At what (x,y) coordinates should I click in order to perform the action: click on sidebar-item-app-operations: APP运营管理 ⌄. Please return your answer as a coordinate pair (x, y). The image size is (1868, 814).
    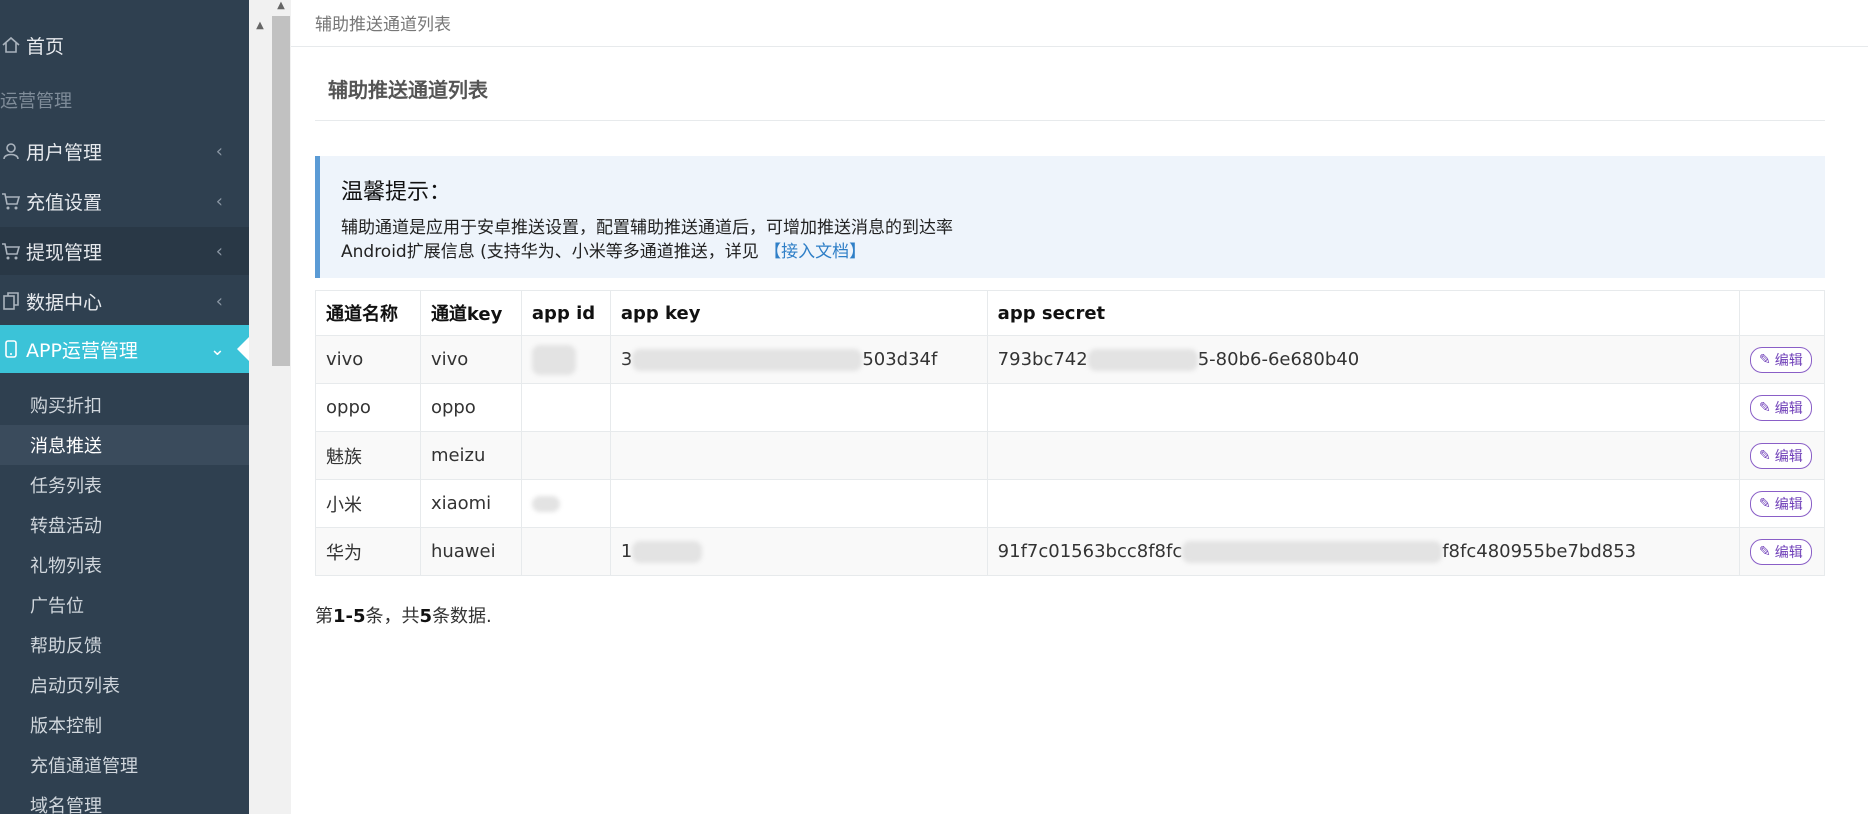
    Looking at the image, I should click on (124, 349).